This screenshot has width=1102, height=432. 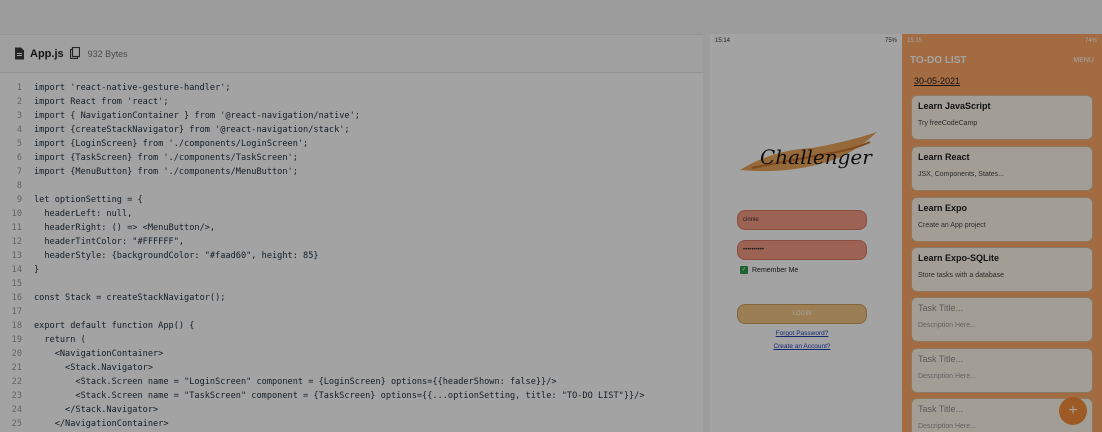 What do you see at coordinates (16, 368) in the screenshot?
I see `line-number: 21` at bounding box center [16, 368].